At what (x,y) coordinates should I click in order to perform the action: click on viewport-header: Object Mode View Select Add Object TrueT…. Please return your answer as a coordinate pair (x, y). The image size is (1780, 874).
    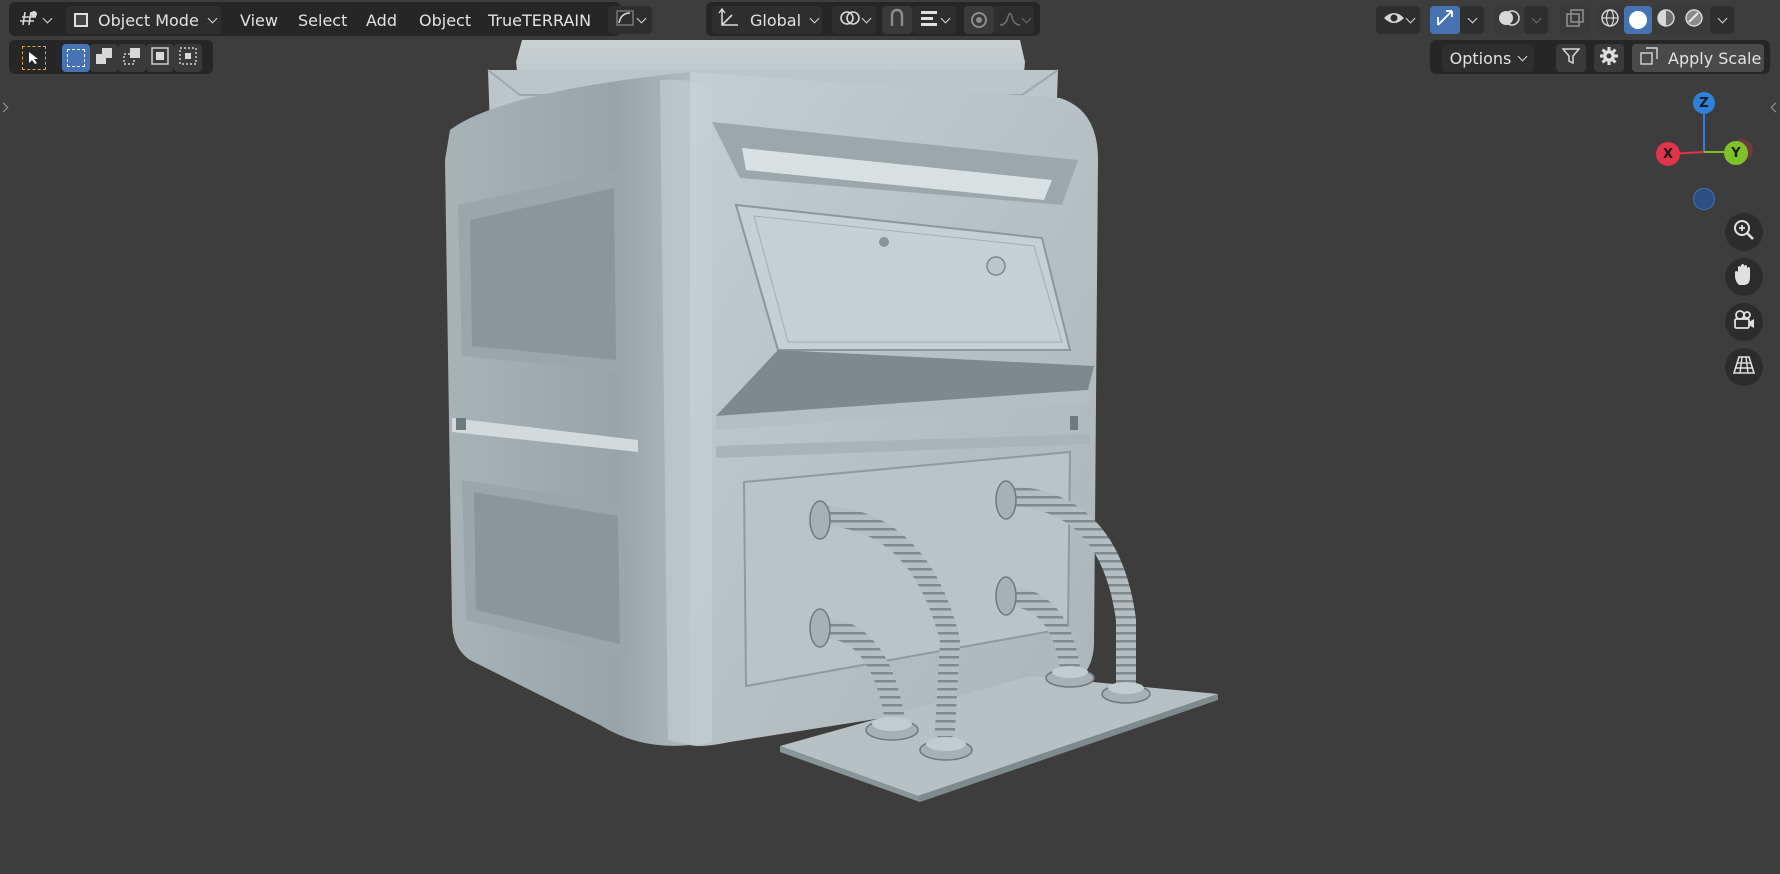
    Looking at the image, I should click on (890, 20).